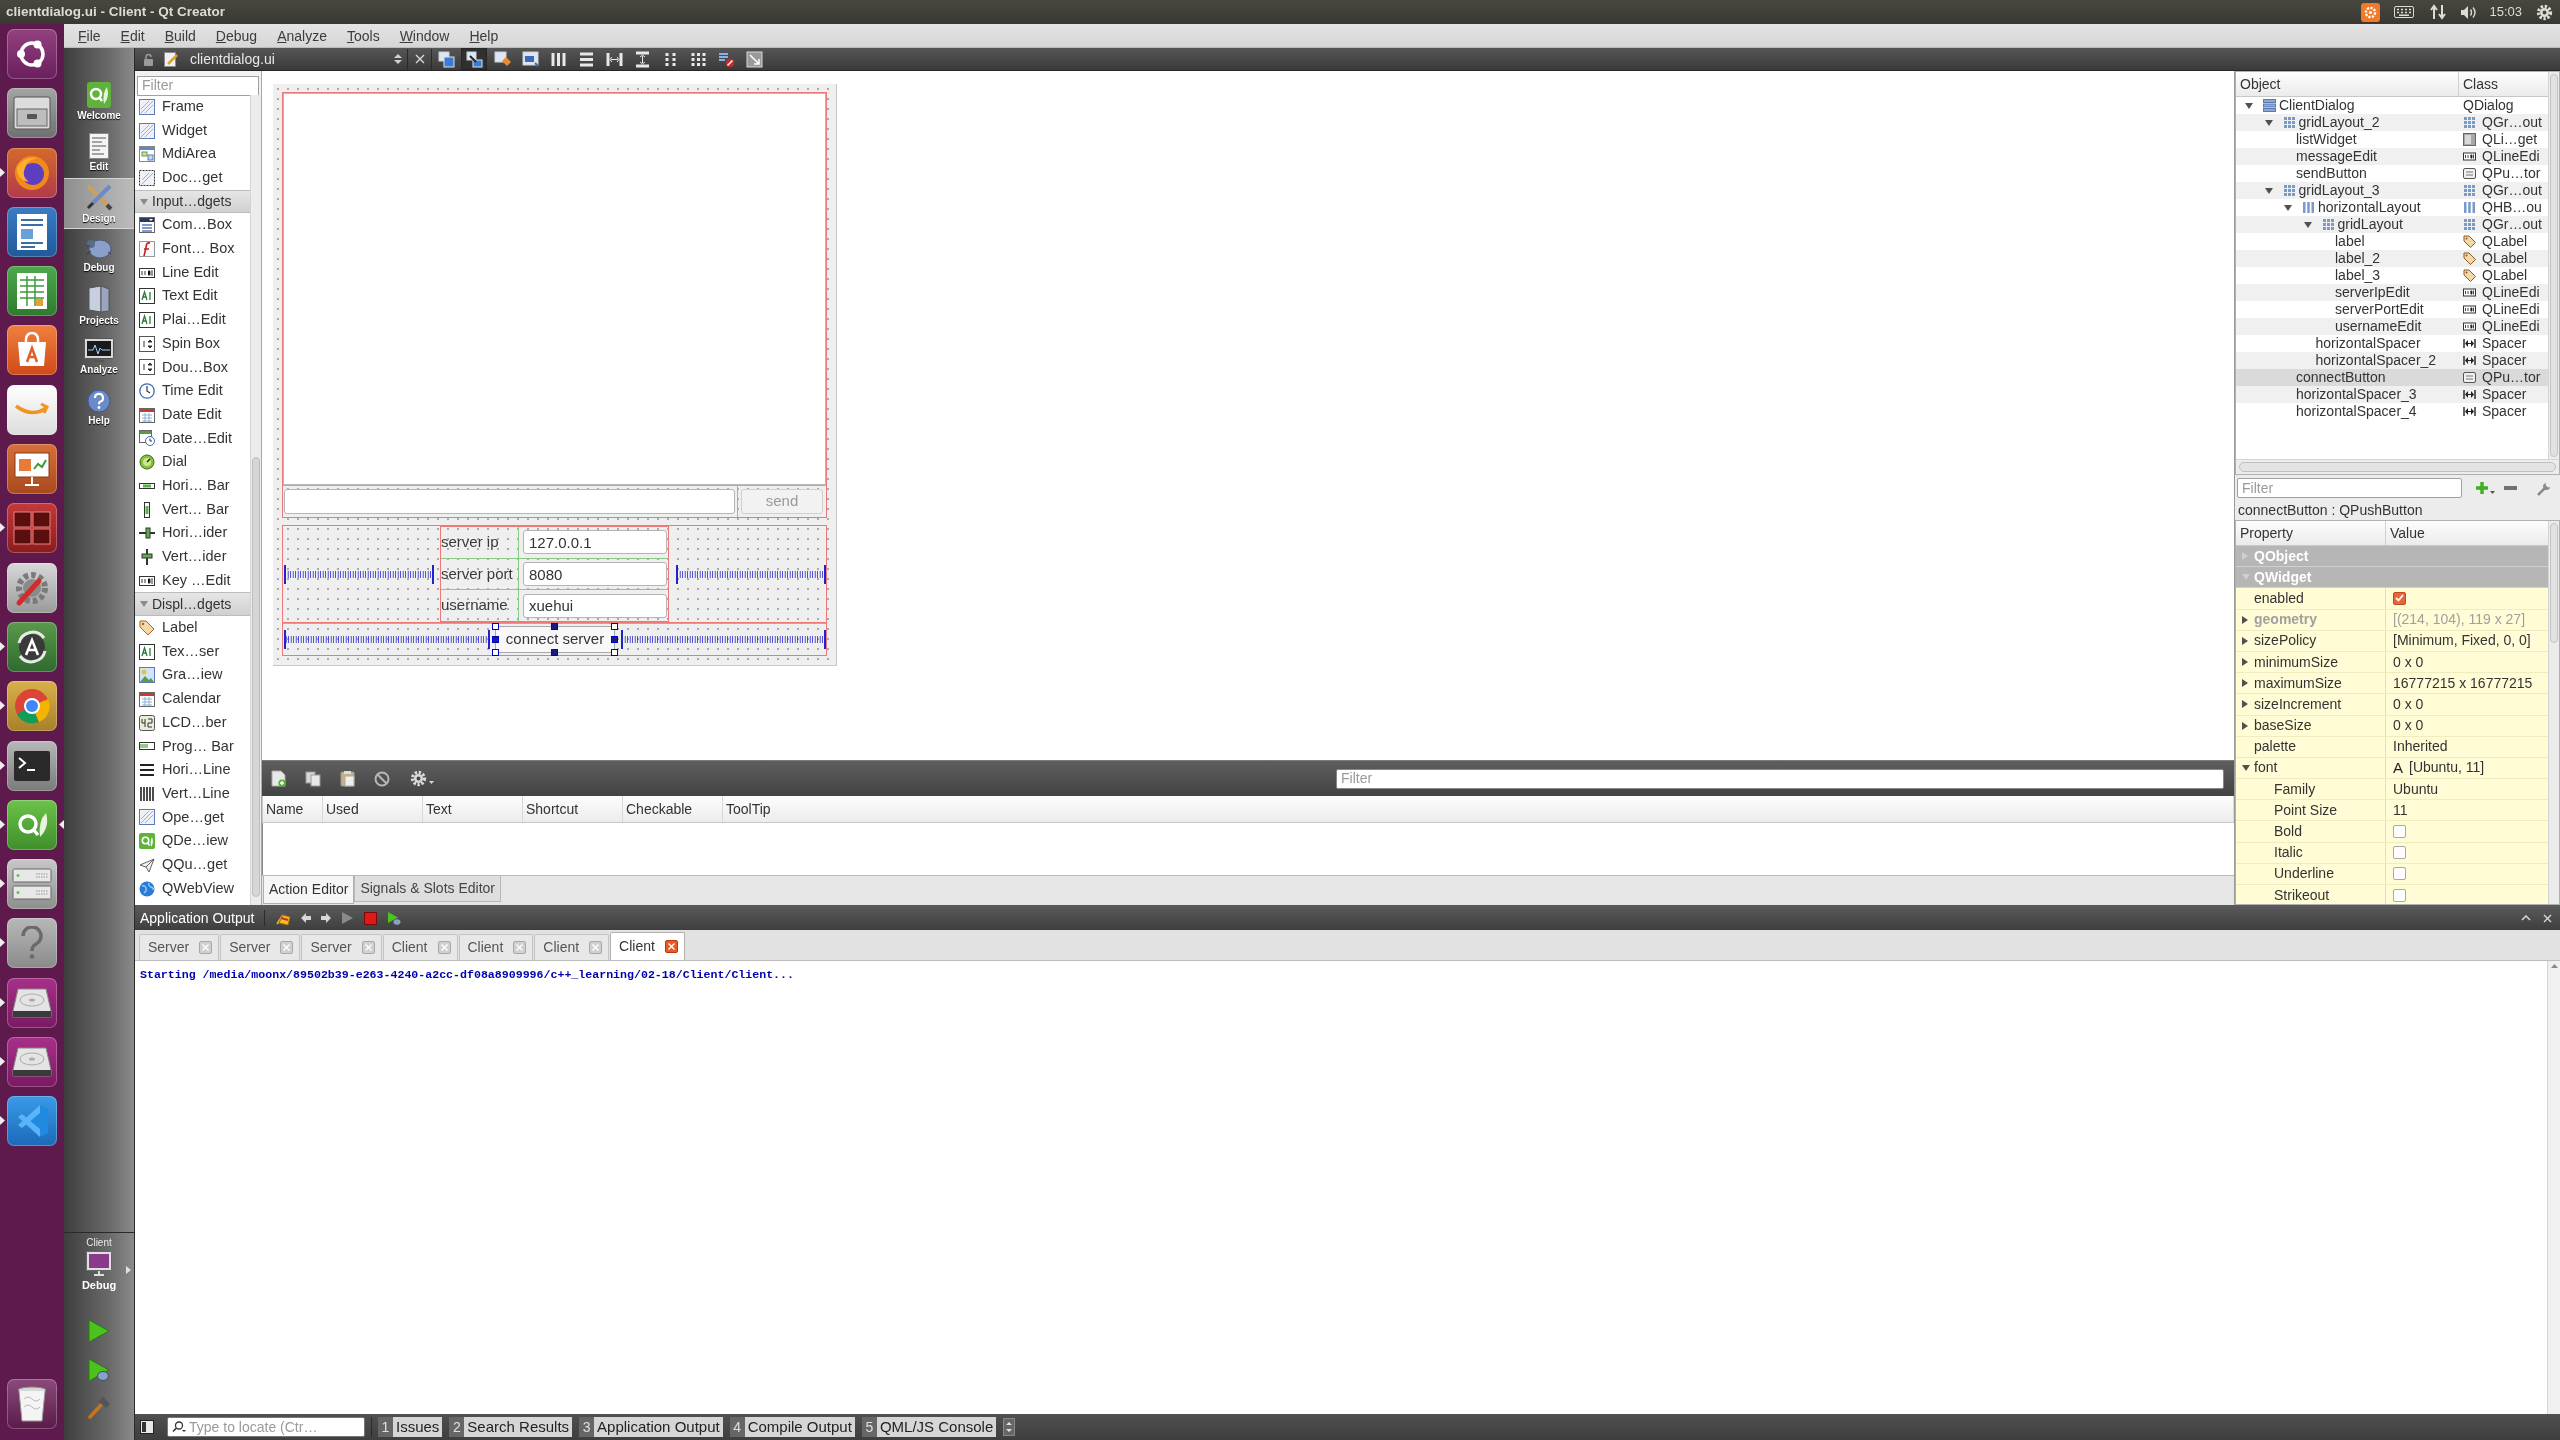 Image resolution: width=2560 pixels, height=1440 pixels. Describe the element at coordinates (394, 918) in the screenshot. I see `play-bug-icon` at that location.